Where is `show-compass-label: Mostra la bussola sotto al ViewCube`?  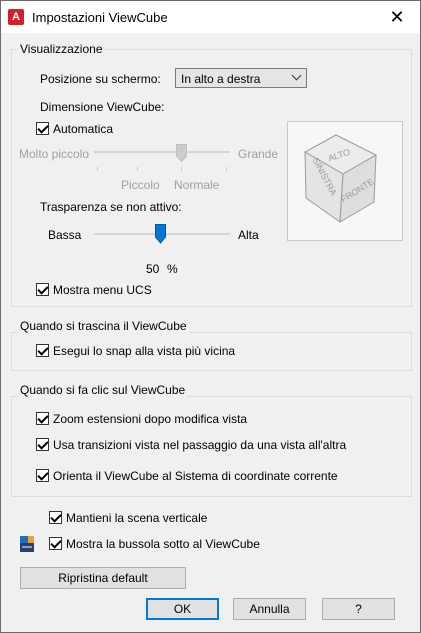 show-compass-label: Mostra la bussola sotto al ViewCube is located at coordinates (163, 544).